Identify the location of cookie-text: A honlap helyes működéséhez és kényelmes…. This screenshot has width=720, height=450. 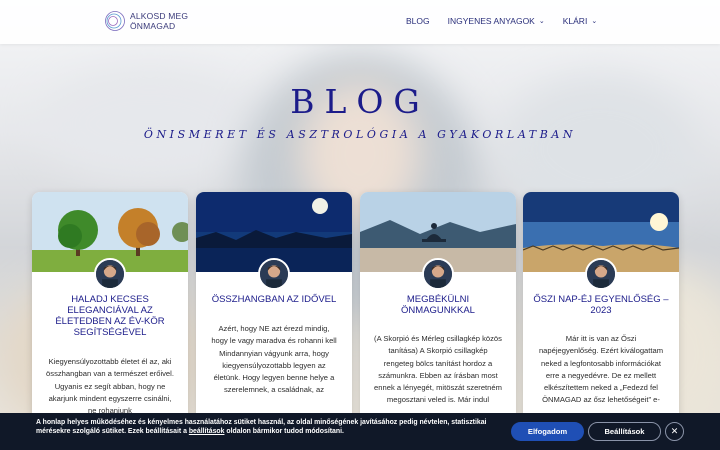
(262, 427).